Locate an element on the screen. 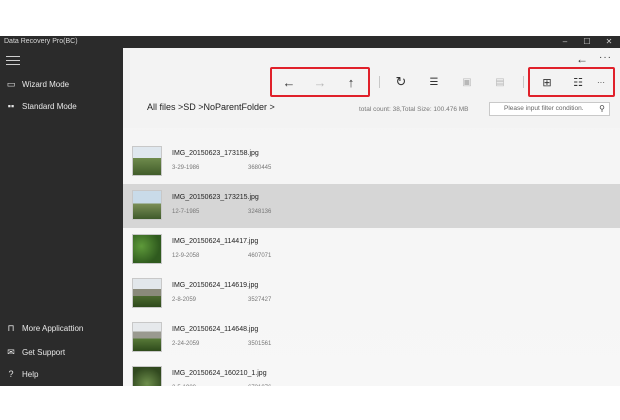  sidebar-item-label: Standard Mode is located at coordinates (49, 106).